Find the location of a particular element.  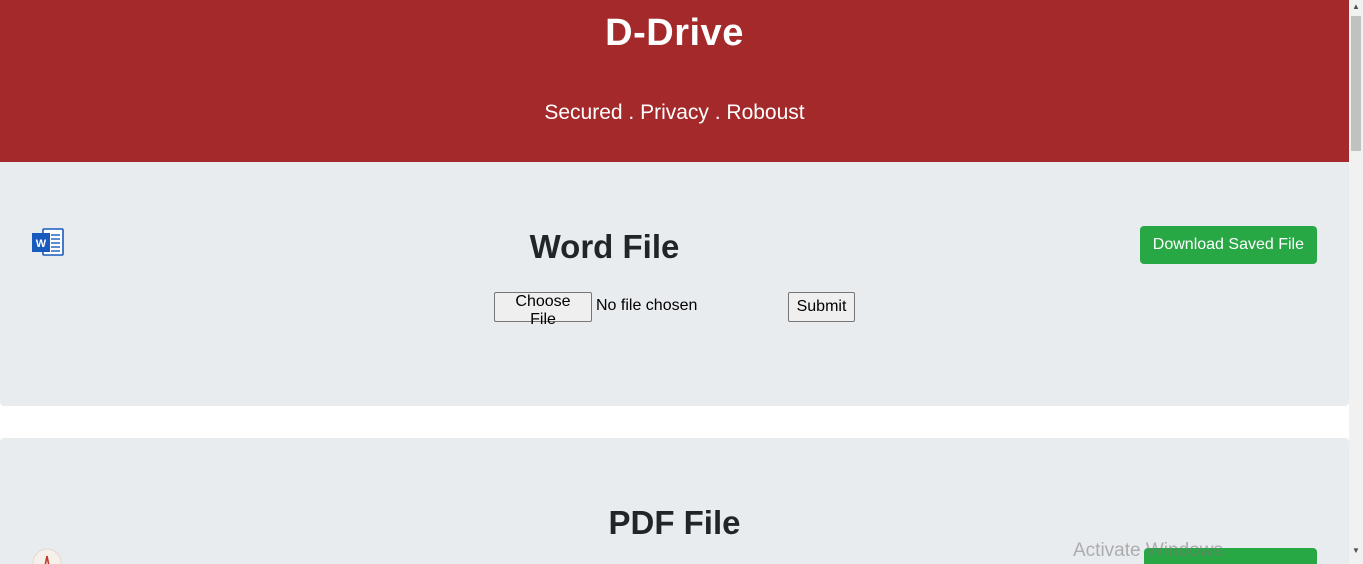

submit-button: Submit is located at coordinates (821, 307).